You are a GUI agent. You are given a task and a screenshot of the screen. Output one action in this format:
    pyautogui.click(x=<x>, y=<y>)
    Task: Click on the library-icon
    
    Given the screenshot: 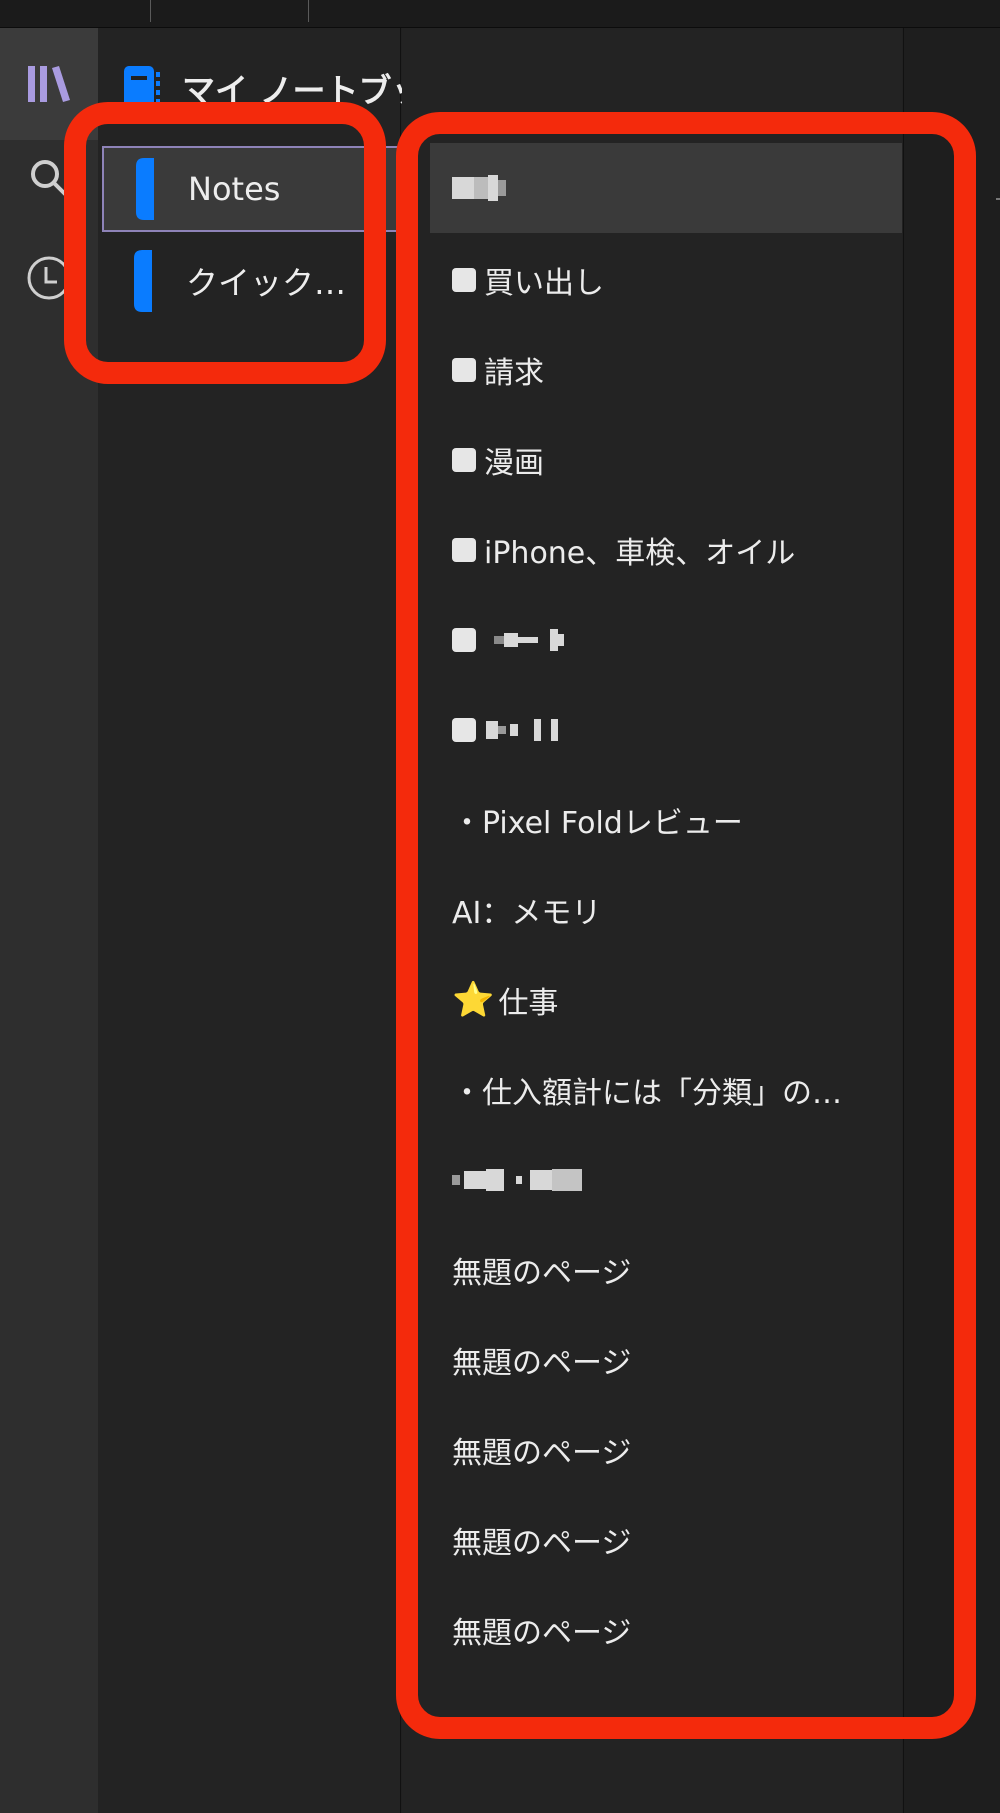 What is the action you would take?
    pyautogui.click(x=49, y=84)
    